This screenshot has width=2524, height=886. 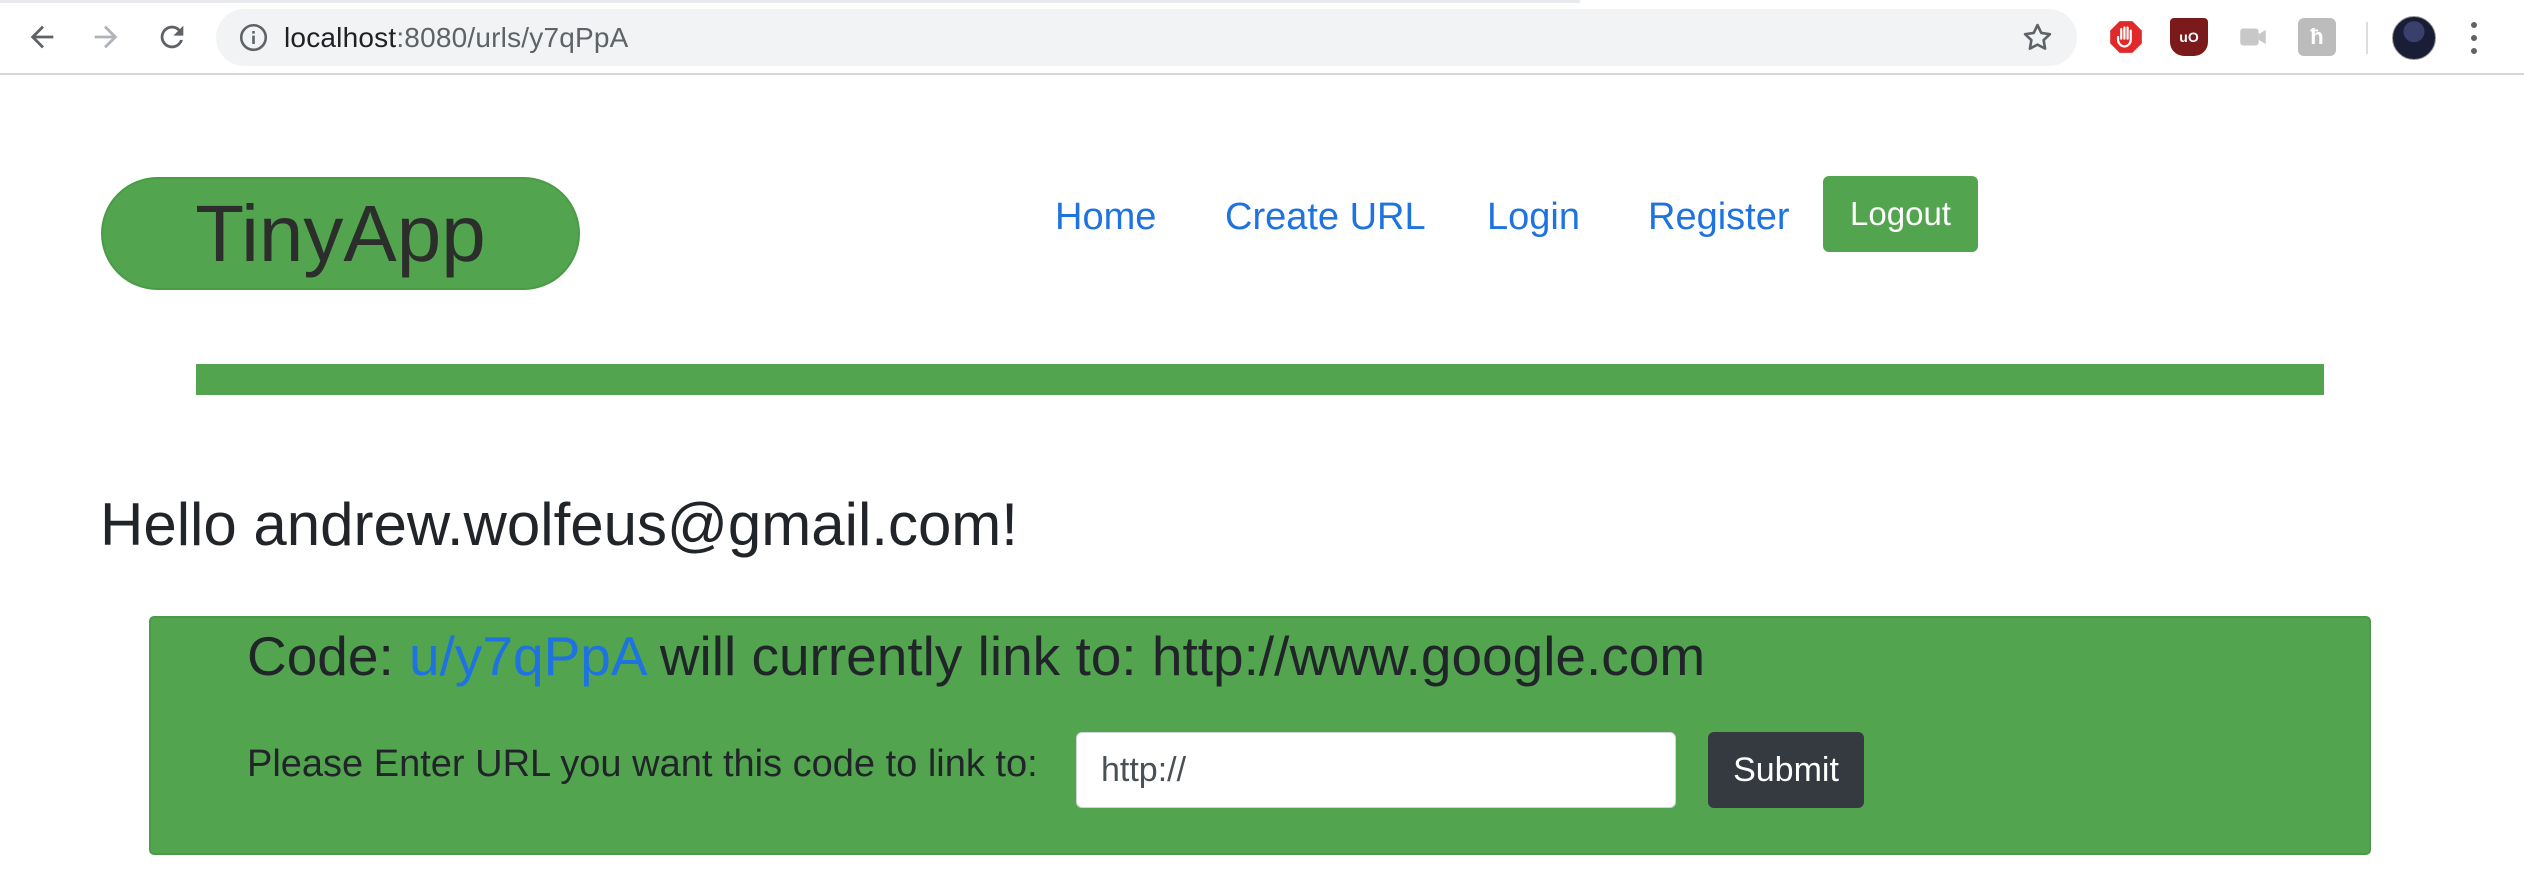 What do you see at coordinates (340, 233) in the screenshot?
I see `brand-logo-link: TinyApp` at bounding box center [340, 233].